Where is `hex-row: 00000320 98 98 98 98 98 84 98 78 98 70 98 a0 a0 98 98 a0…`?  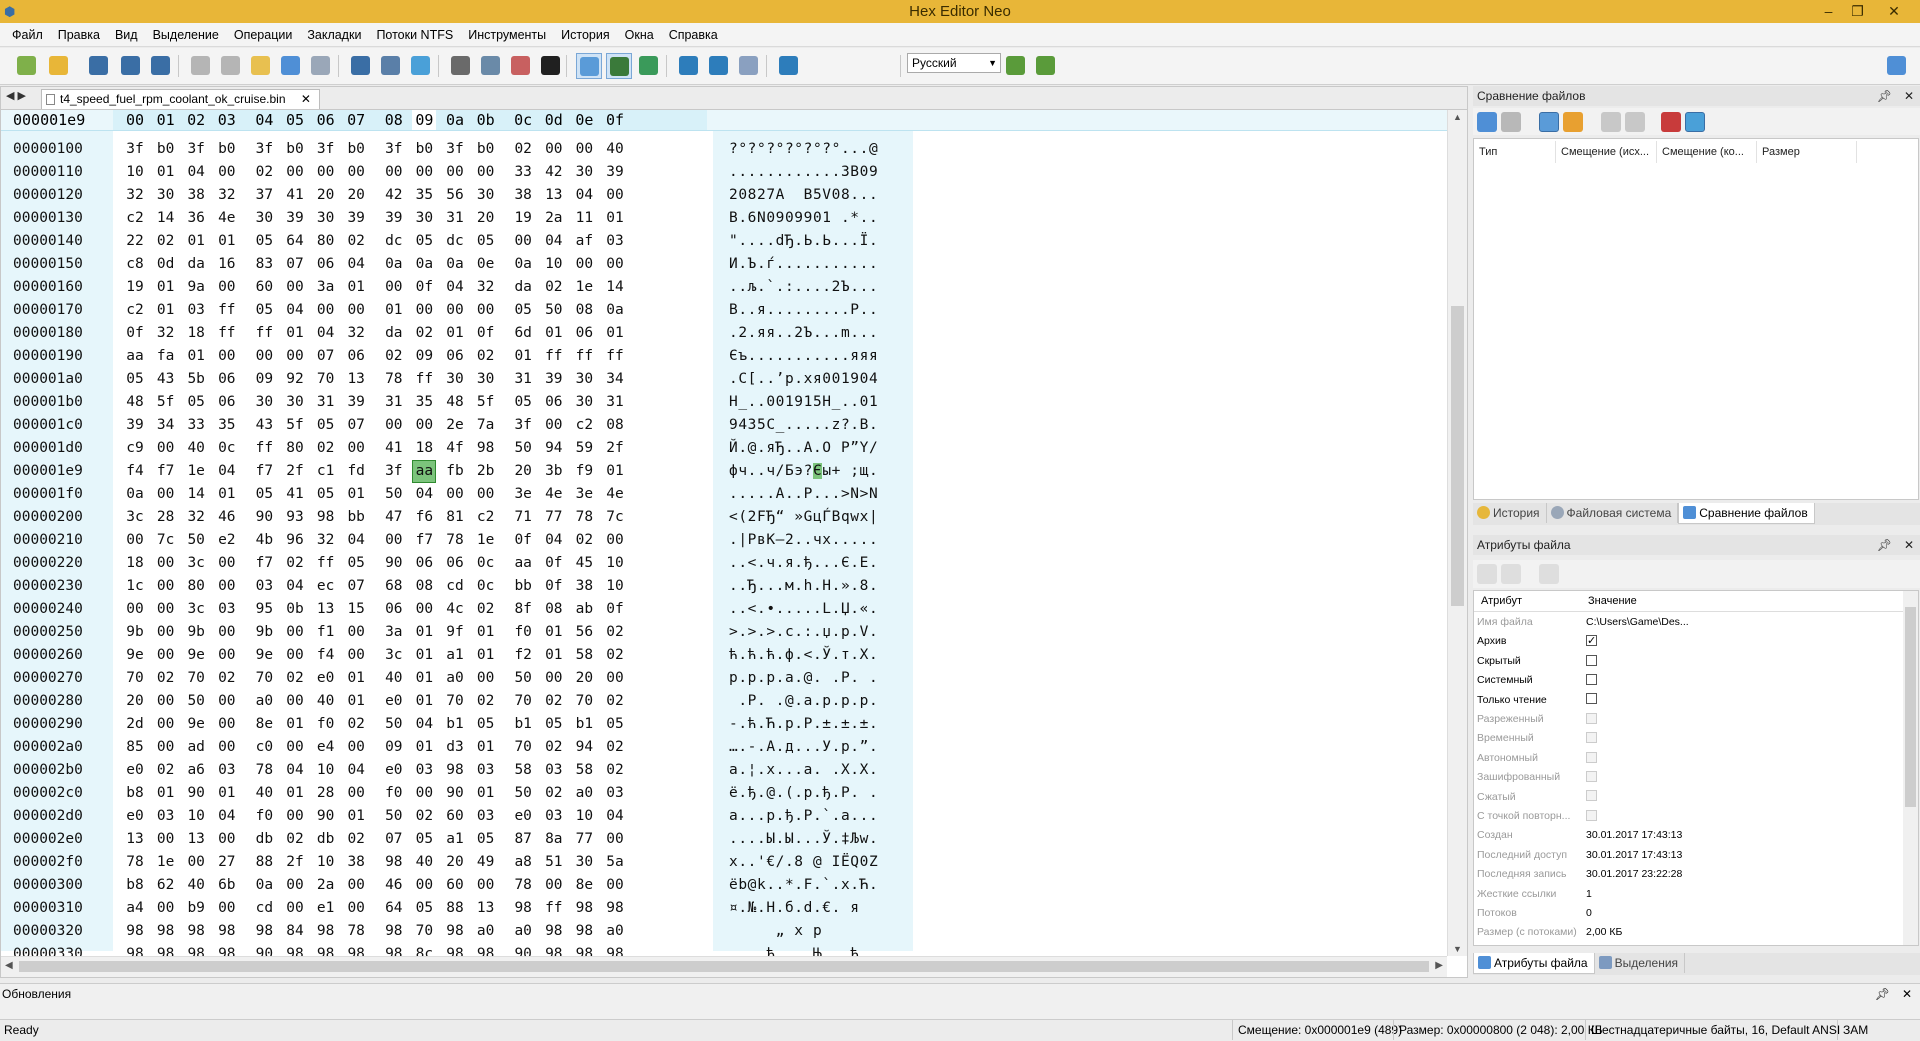 hex-row: 00000320 98 98 98 98 98 84 98 78 98 70 98 a0 a0 98 98 a0… is located at coordinates (601, 931).